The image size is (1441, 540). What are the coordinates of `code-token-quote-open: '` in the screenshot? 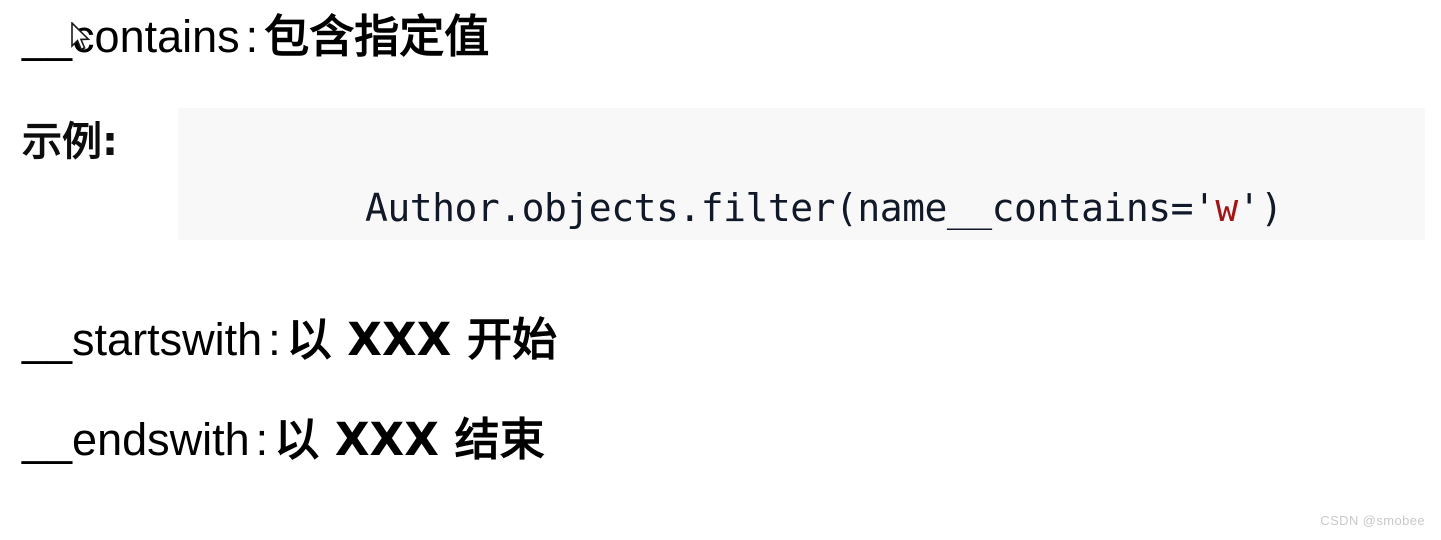 It's located at (1204, 208).